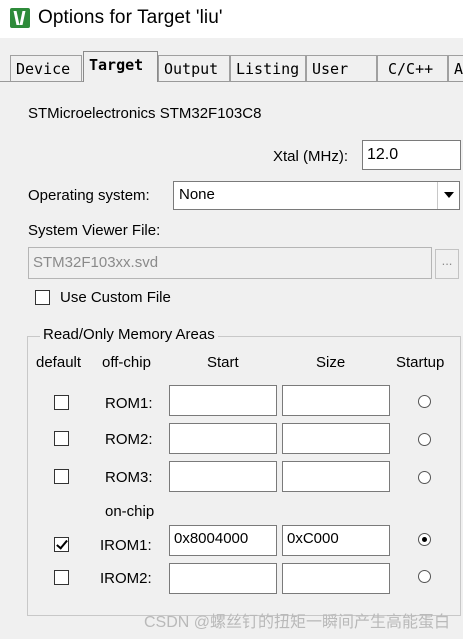  What do you see at coordinates (197, 194) in the screenshot?
I see `os-select-value: None` at bounding box center [197, 194].